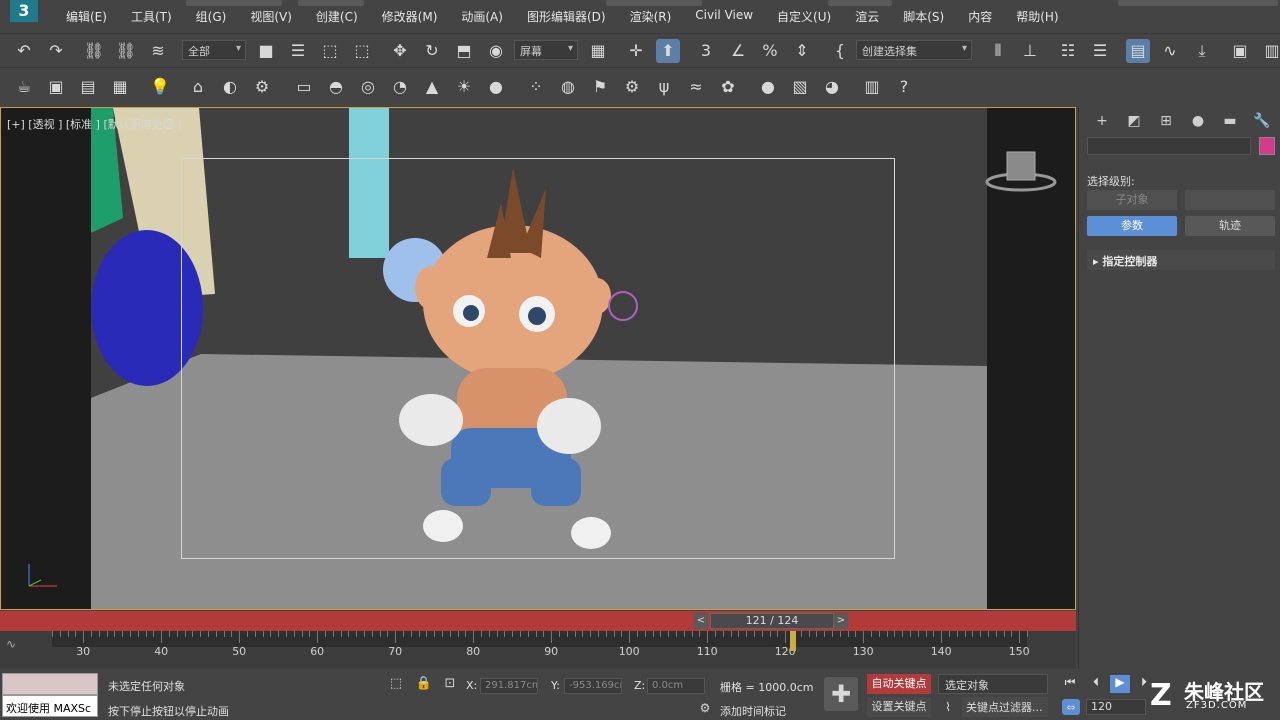 This screenshot has height=720, width=1280. I want to click on menu-item: 渲染(R), so click(651, 16).